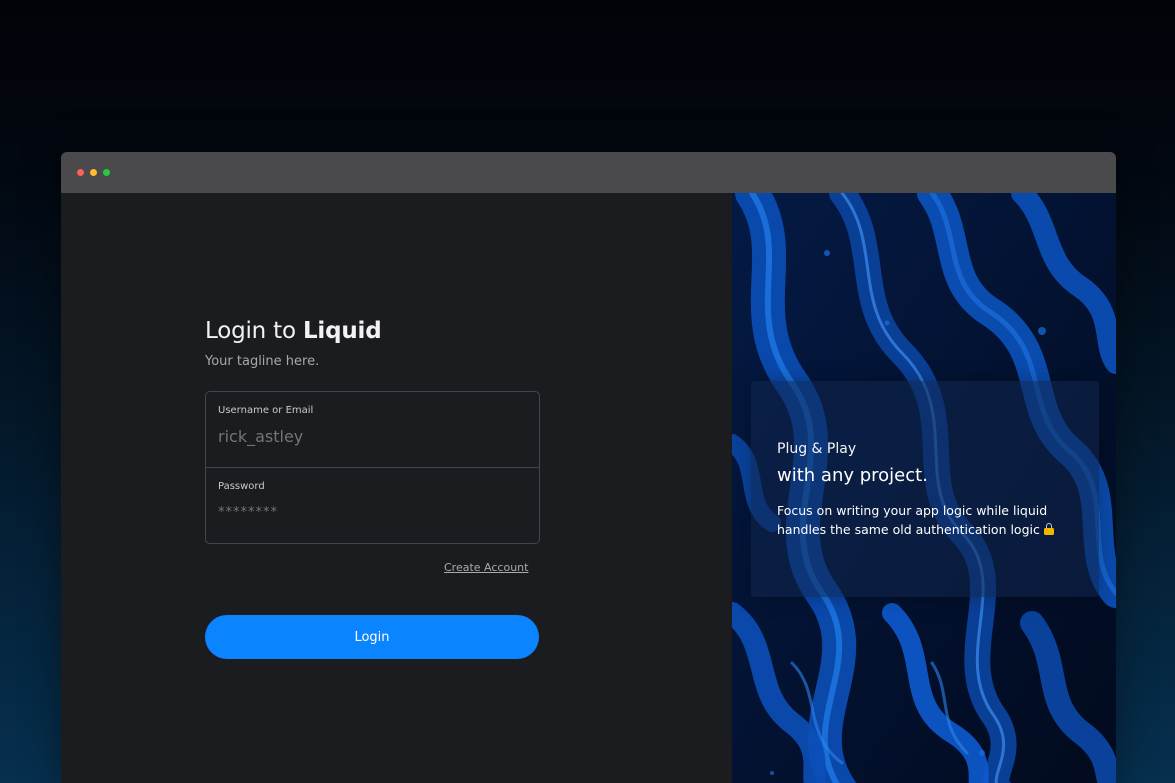  What do you see at coordinates (80, 172) in the screenshot?
I see `close-window-button` at bounding box center [80, 172].